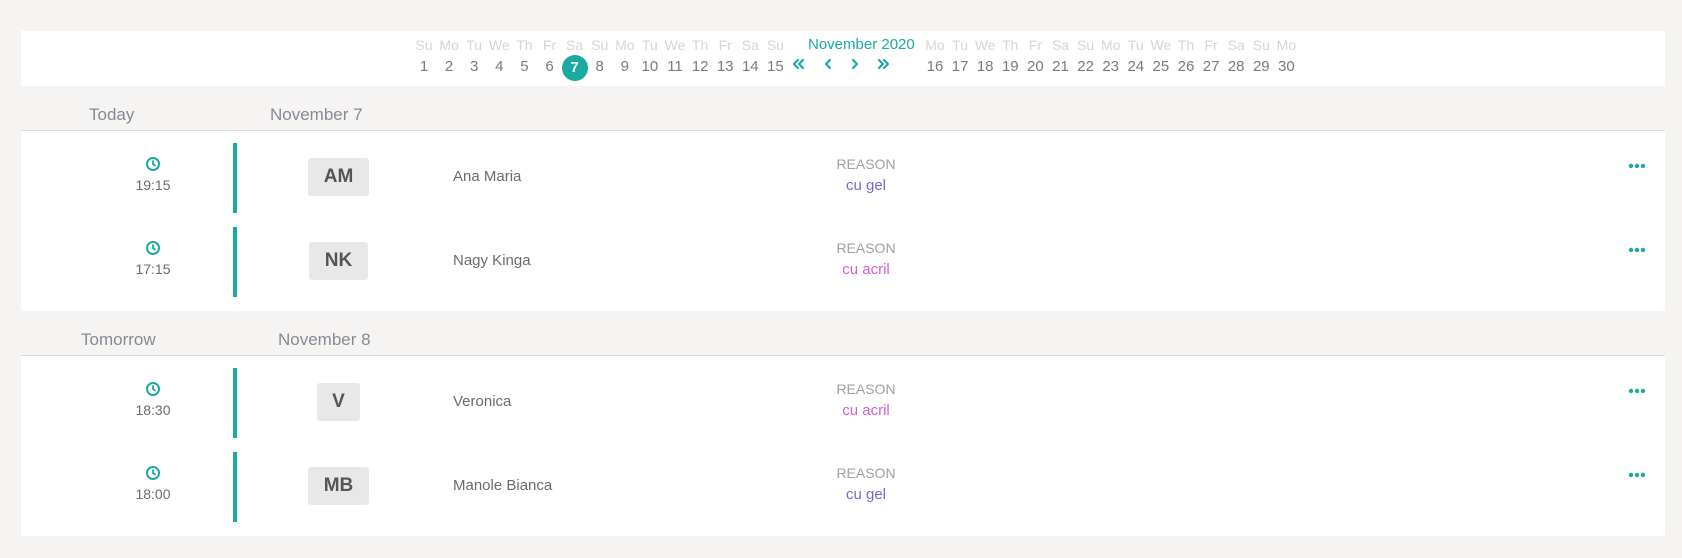  Describe the element at coordinates (1136, 58) in the screenshot. I see `calendar-day: Tu 24` at that location.